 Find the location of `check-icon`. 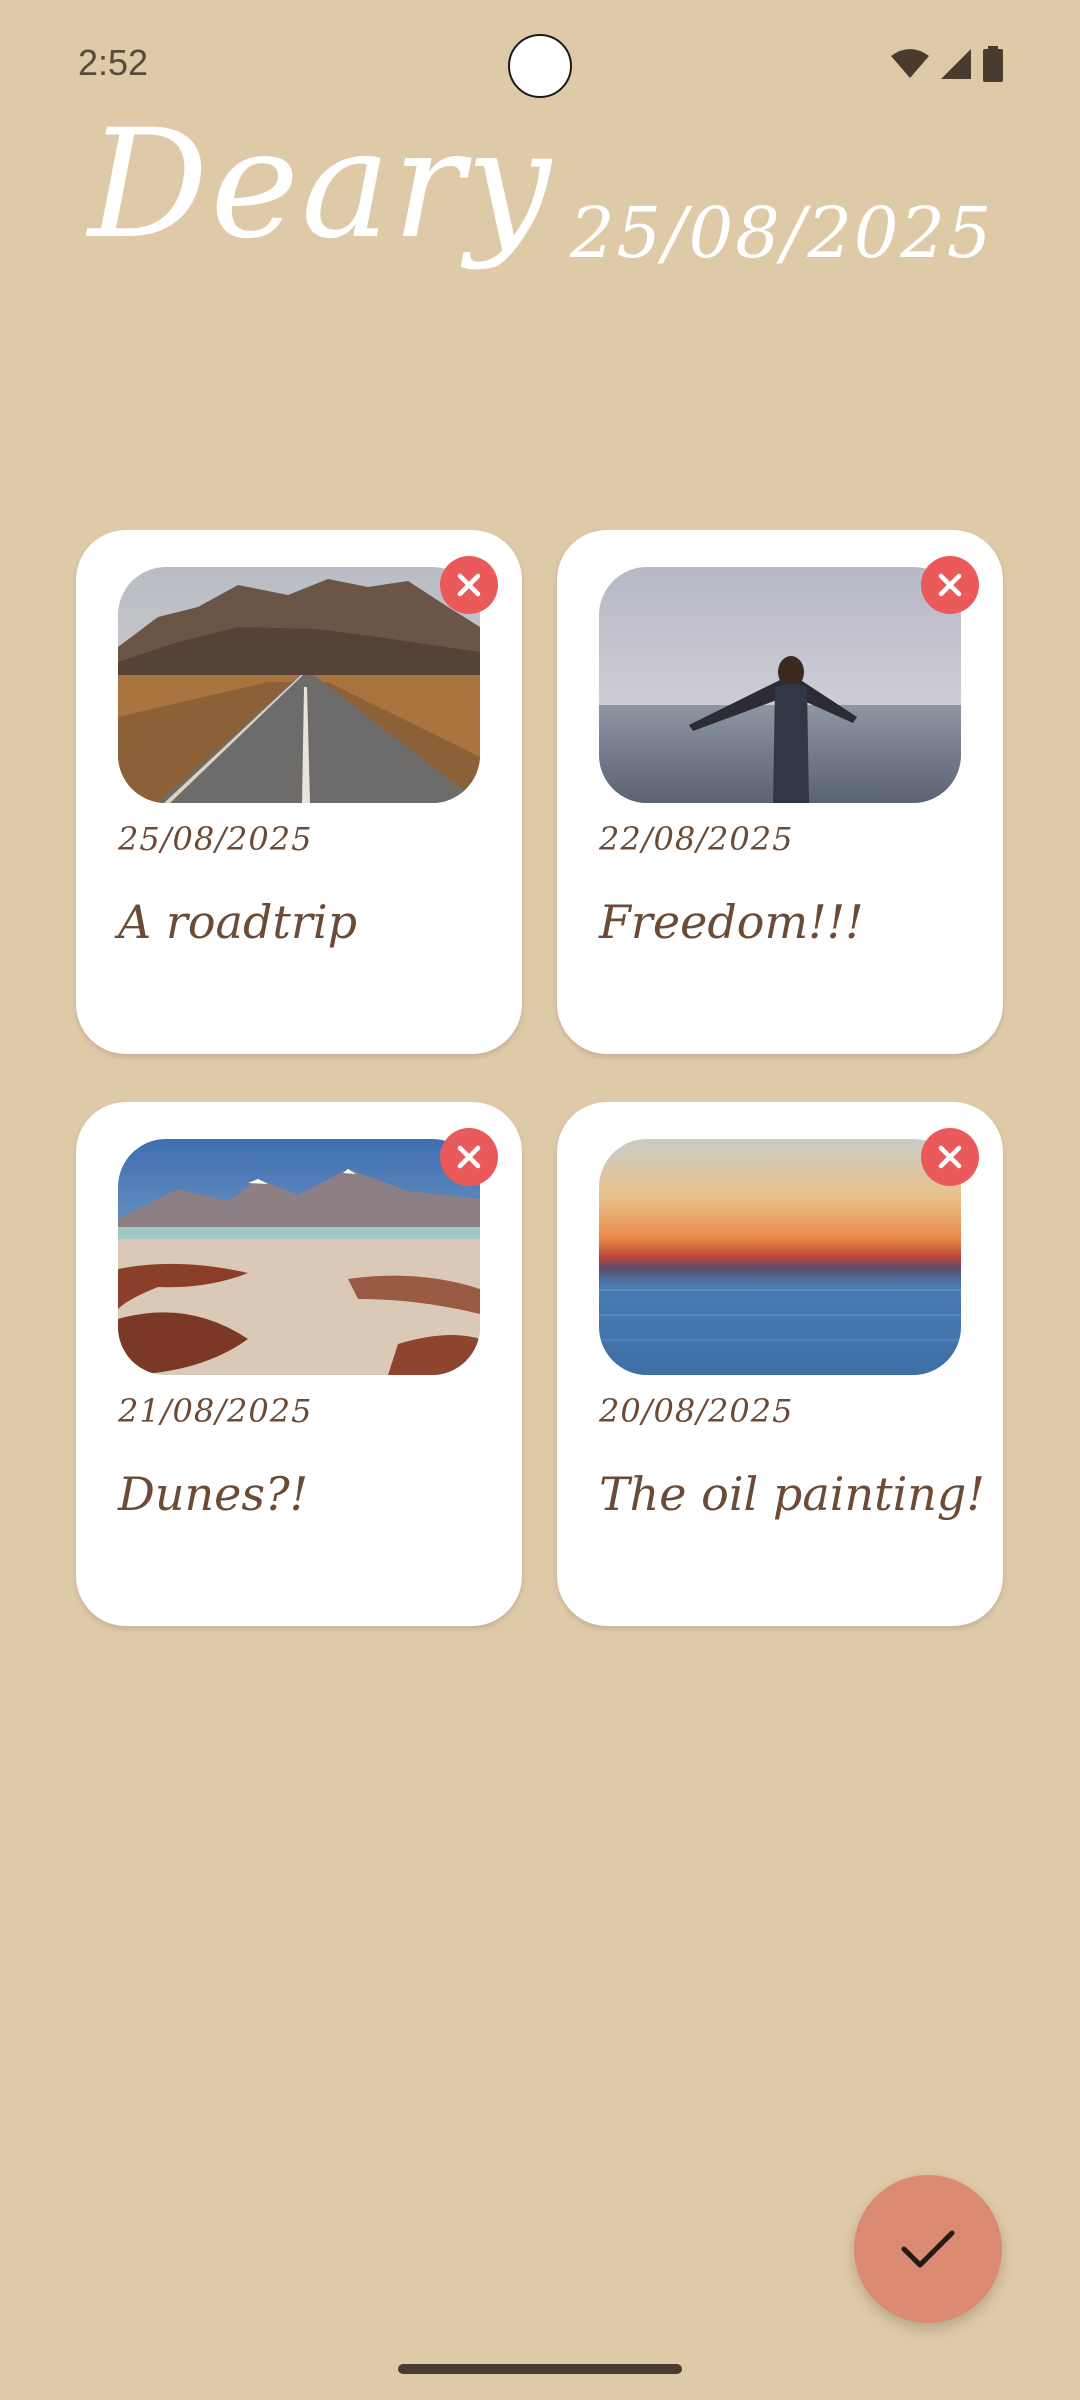

check-icon is located at coordinates (928, 2249).